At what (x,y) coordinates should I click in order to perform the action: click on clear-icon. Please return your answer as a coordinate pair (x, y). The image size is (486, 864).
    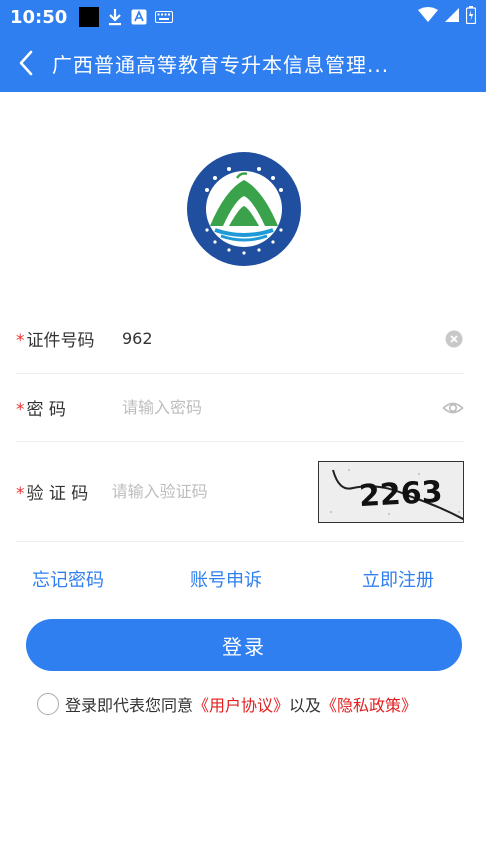
    Looking at the image, I should click on (454, 339).